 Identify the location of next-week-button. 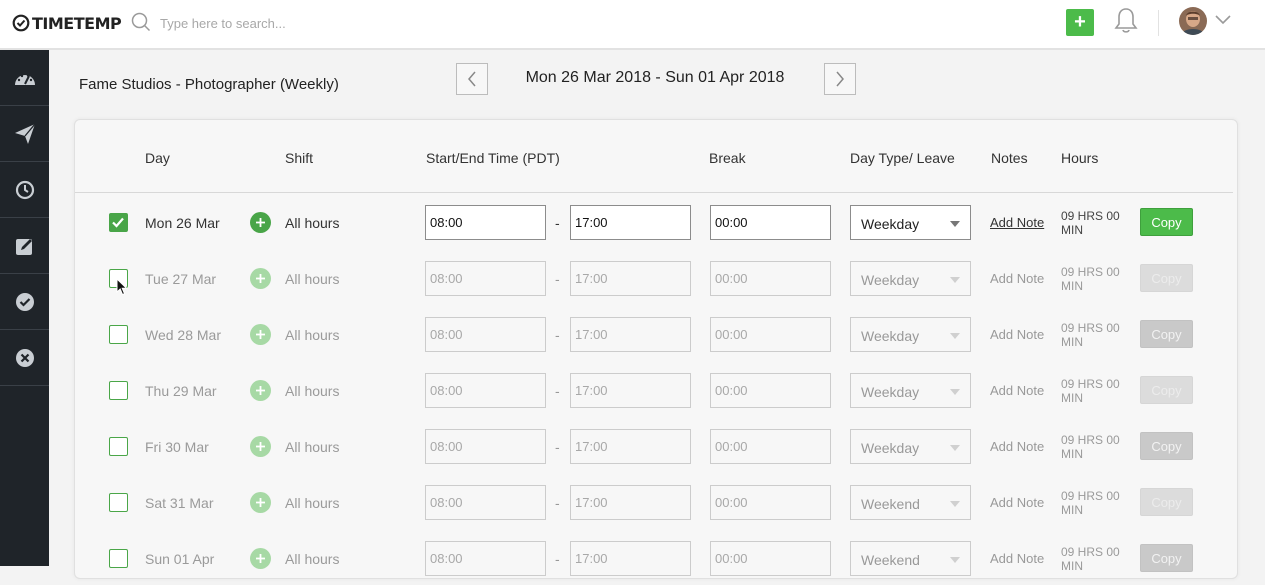
(840, 79).